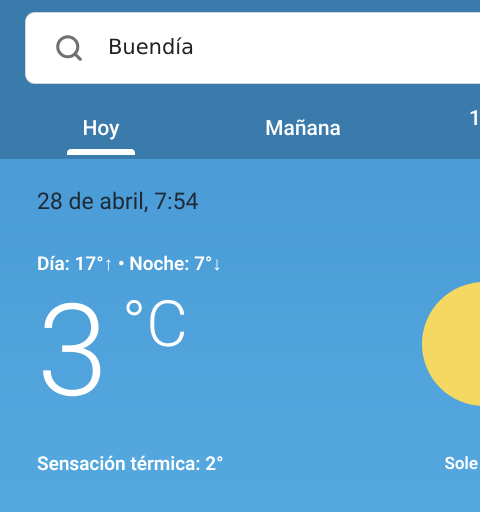 The width and height of the screenshot is (480, 512). I want to click on date-time: 28 de abril, 7:54, so click(118, 202).